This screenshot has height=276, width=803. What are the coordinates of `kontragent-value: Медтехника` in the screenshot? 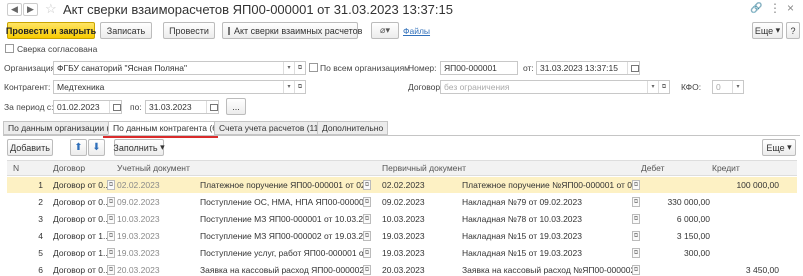 It's located at (81, 87).